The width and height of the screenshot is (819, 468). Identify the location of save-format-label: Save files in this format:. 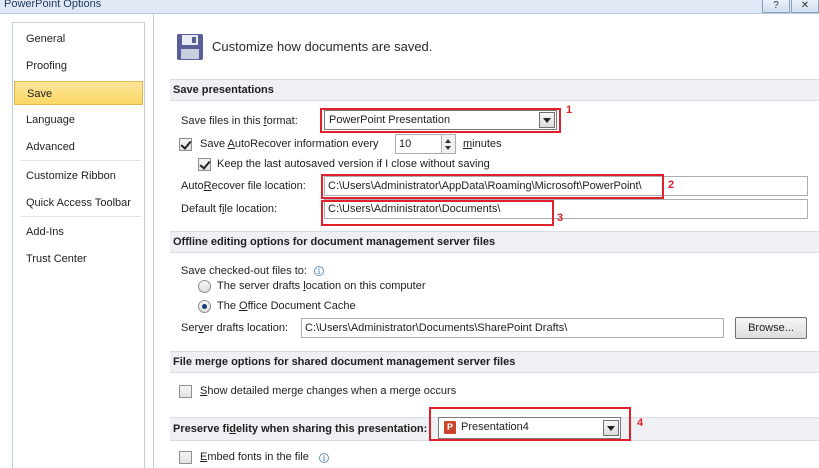
(239, 121).